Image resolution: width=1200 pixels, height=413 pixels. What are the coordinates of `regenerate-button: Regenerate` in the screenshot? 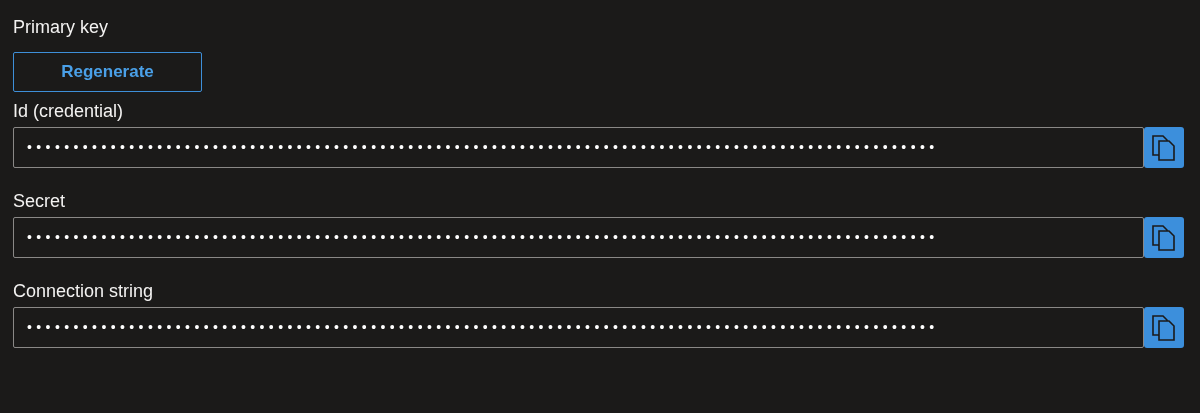 It's located at (107, 72).